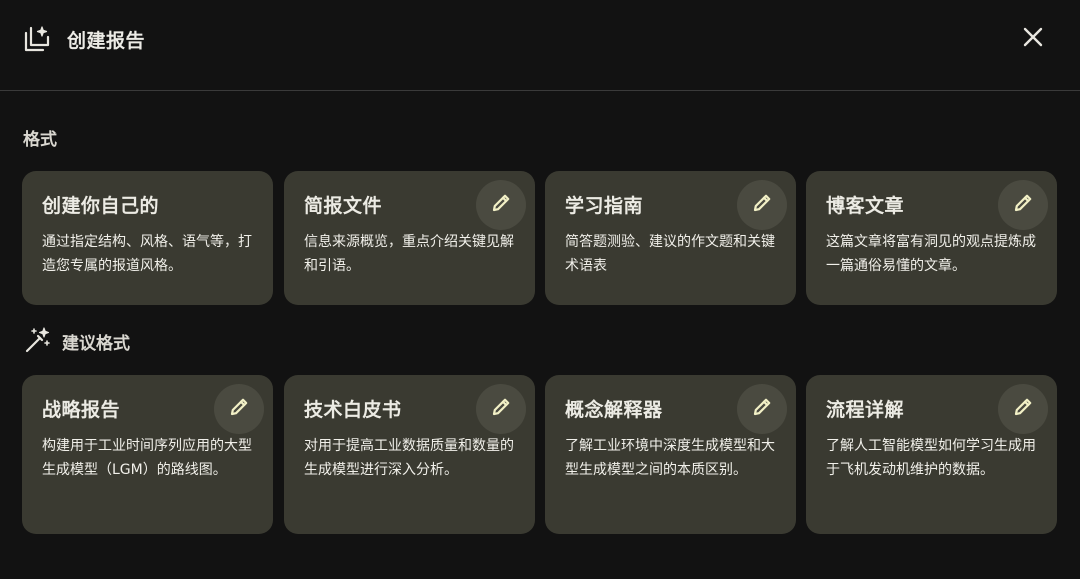 This screenshot has width=1080, height=579. Describe the element at coordinates (343, 206) in the screenshot. I see `card-title: 简报文件` at that location.